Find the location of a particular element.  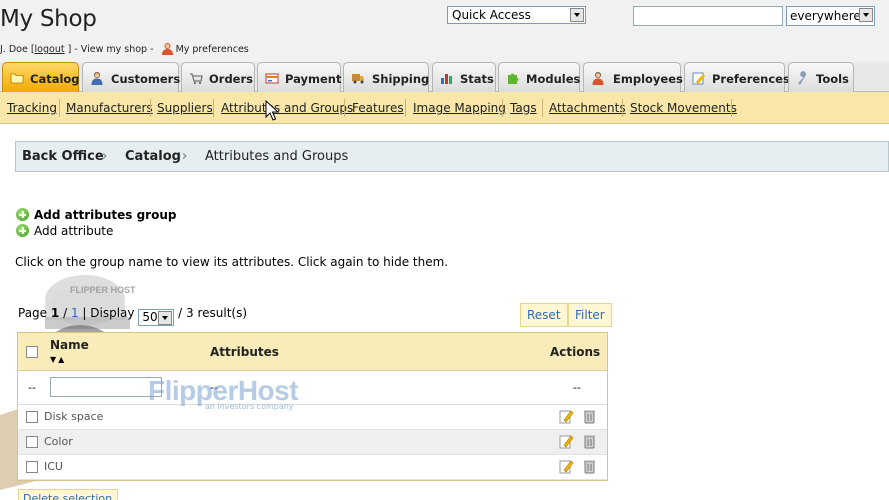

breadcrumb-back-office: Back Office is located at coordinates (63, 156).